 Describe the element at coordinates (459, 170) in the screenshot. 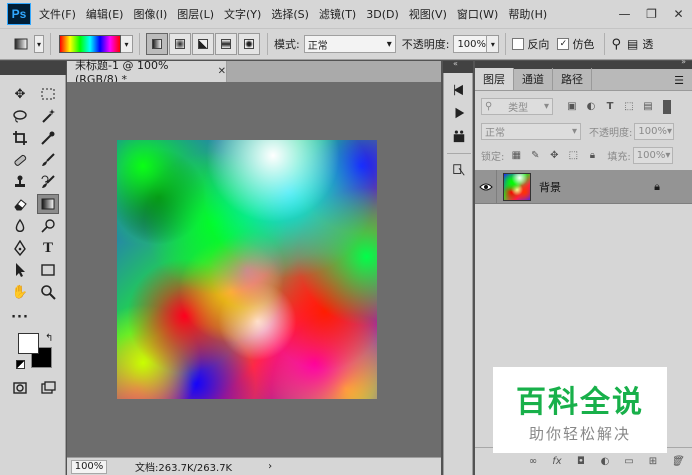

I see `paragraph-panel-icon` at that location.